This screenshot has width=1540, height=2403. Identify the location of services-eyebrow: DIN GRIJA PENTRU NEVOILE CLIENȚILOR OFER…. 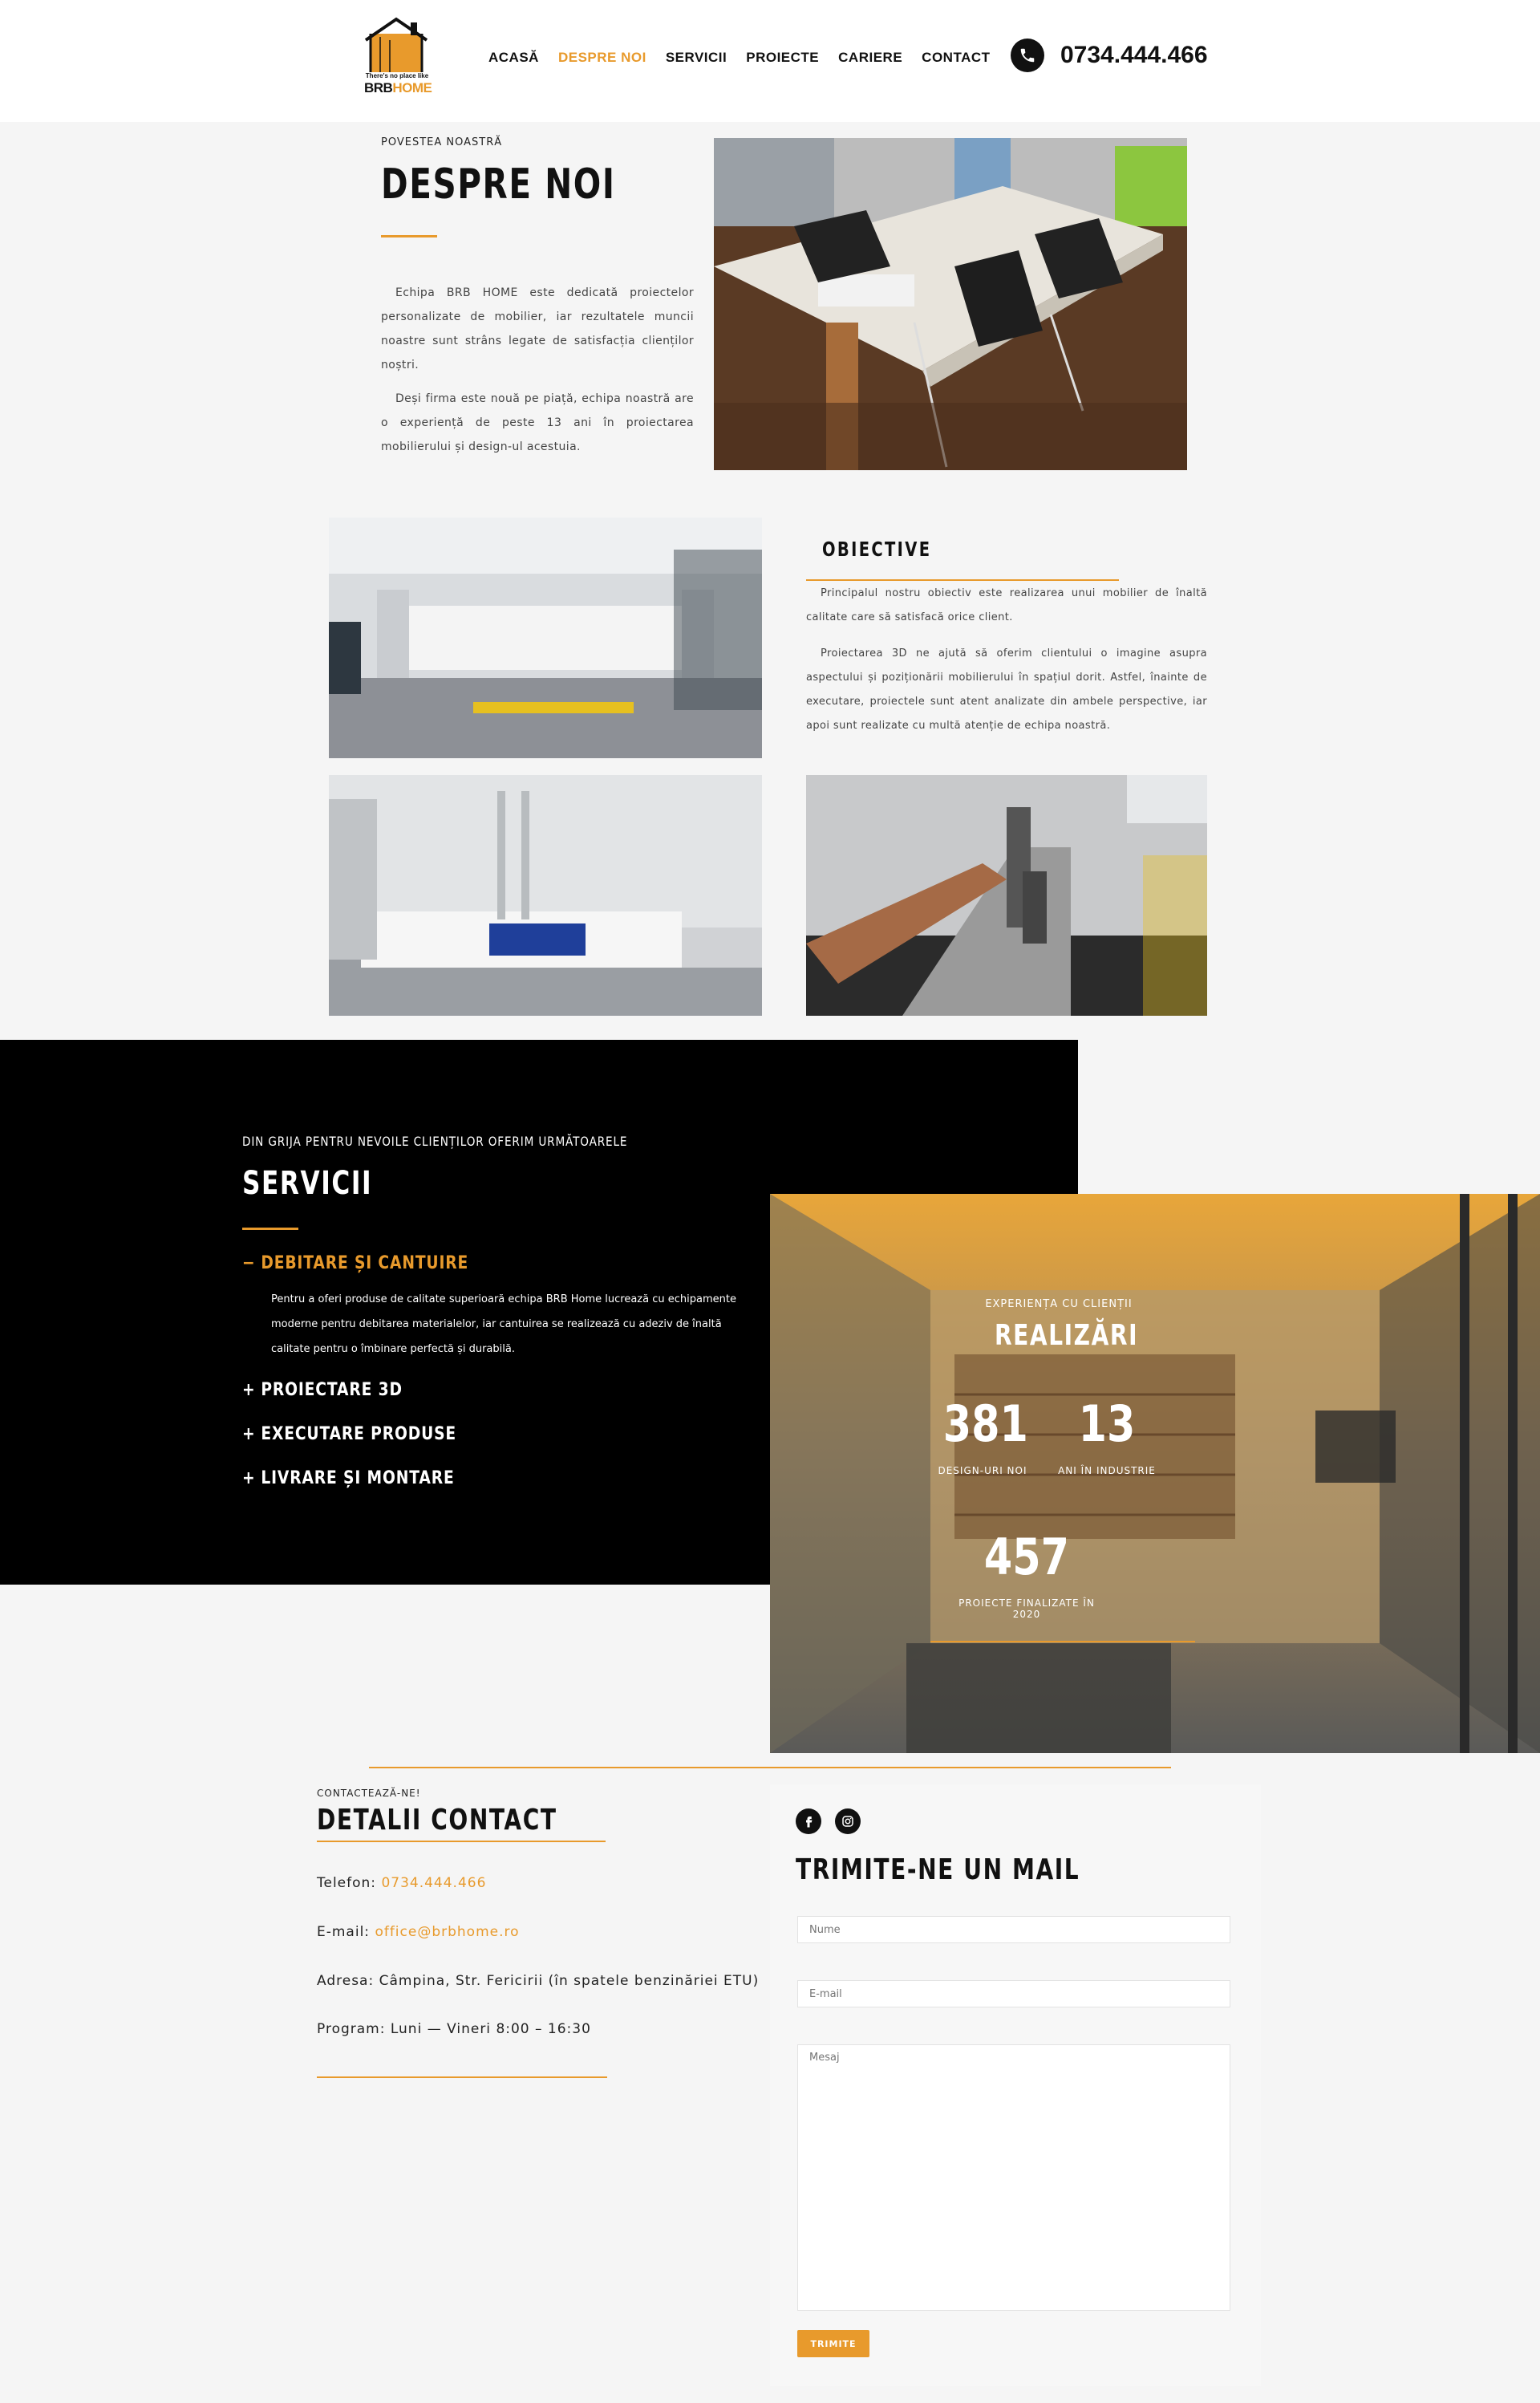
(435, 1141).